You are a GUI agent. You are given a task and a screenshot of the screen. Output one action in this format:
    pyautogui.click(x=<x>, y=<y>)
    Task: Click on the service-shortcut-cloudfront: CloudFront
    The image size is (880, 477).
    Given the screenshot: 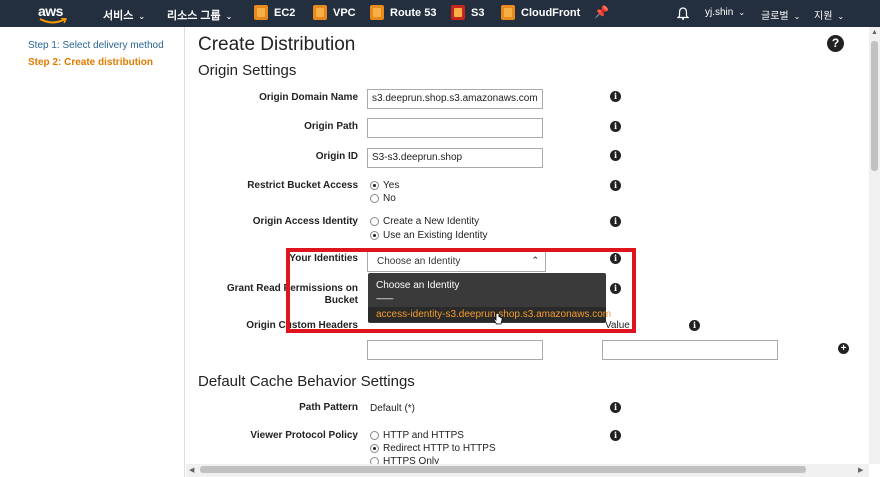 What is the action you would take?
    pyautogui.click(x=540, y=12)
    